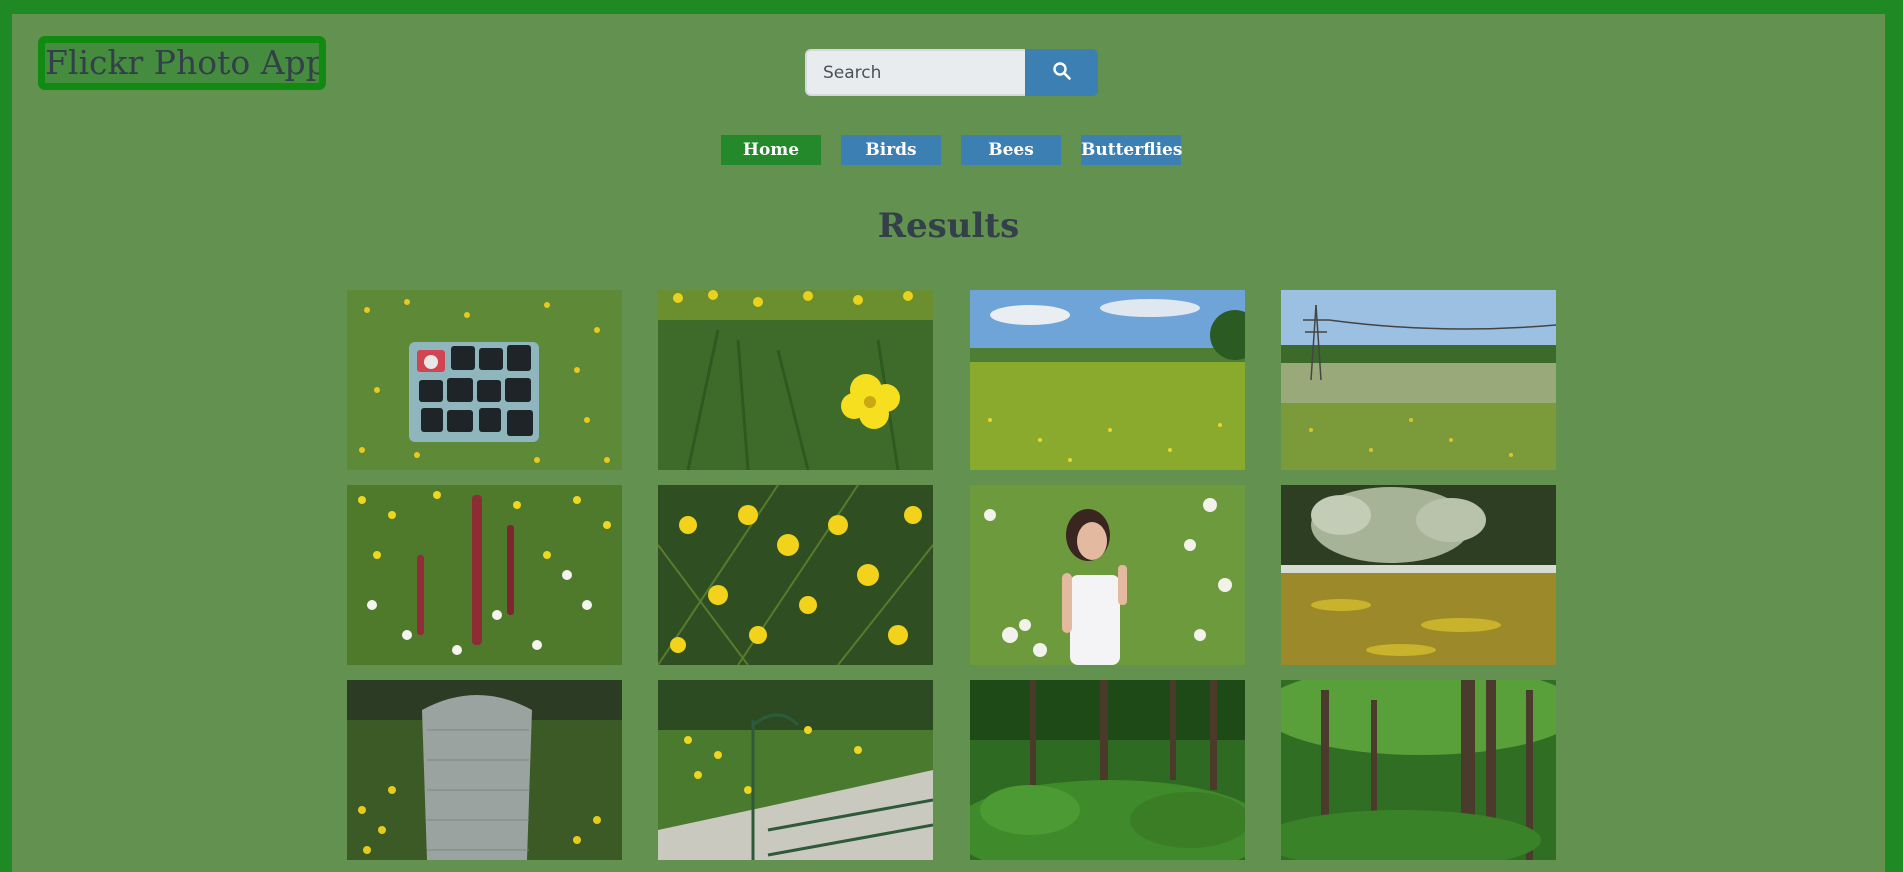  I want to click on nav-home-button: Home, so click(771, 150).